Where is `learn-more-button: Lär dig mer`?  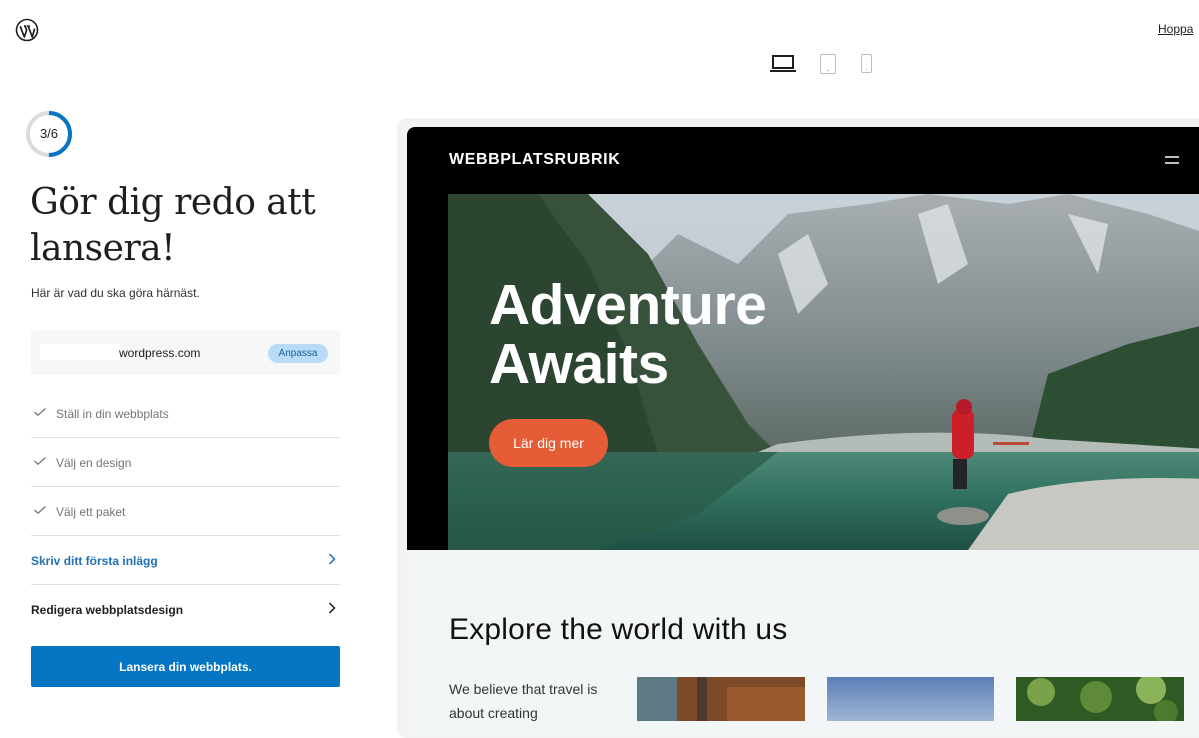 learn-more-button: Lär dig mer is located at coordinates (548, 443).